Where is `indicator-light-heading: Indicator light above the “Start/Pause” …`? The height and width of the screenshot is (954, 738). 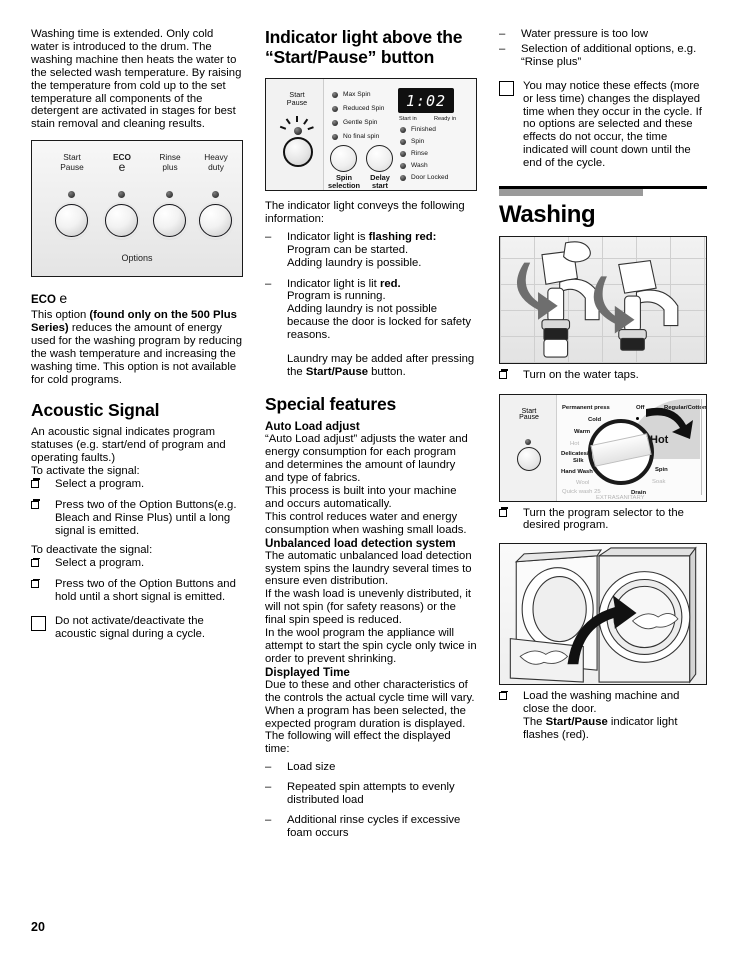
indicator-light-heading: Indicator light above the “Start/Pause” … is located at coordinates (364, 47).